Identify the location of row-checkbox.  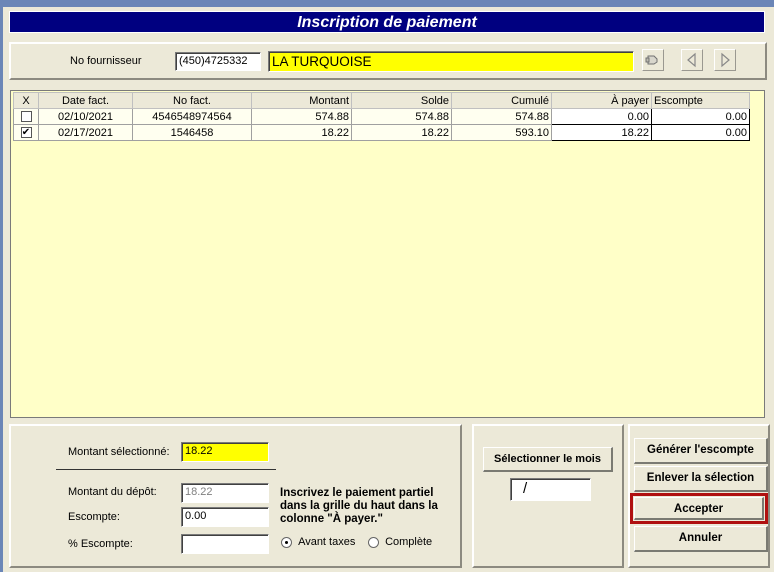
(26, 117).